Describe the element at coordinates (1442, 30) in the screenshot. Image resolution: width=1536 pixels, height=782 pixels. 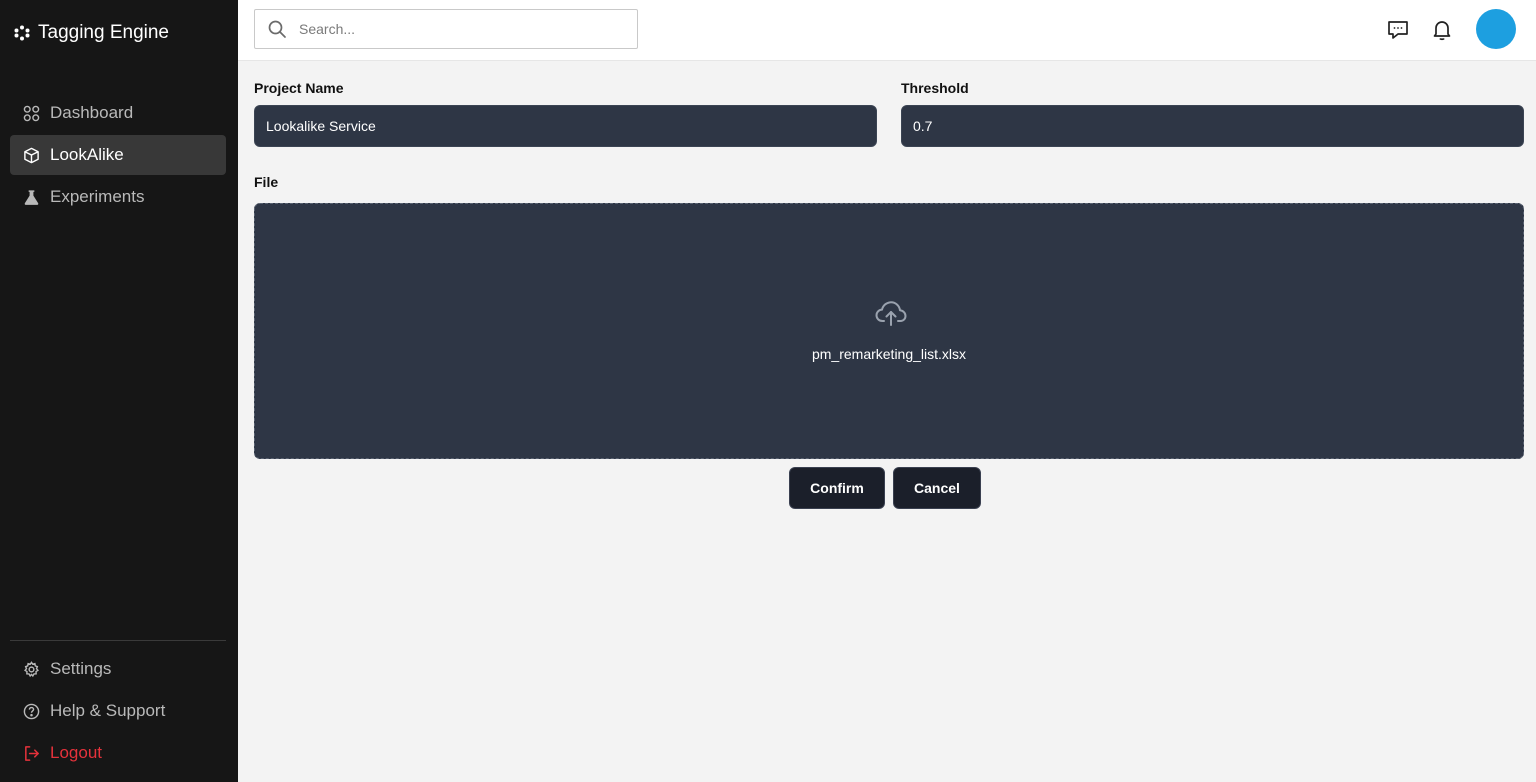
I see `bell-icon` at that location.